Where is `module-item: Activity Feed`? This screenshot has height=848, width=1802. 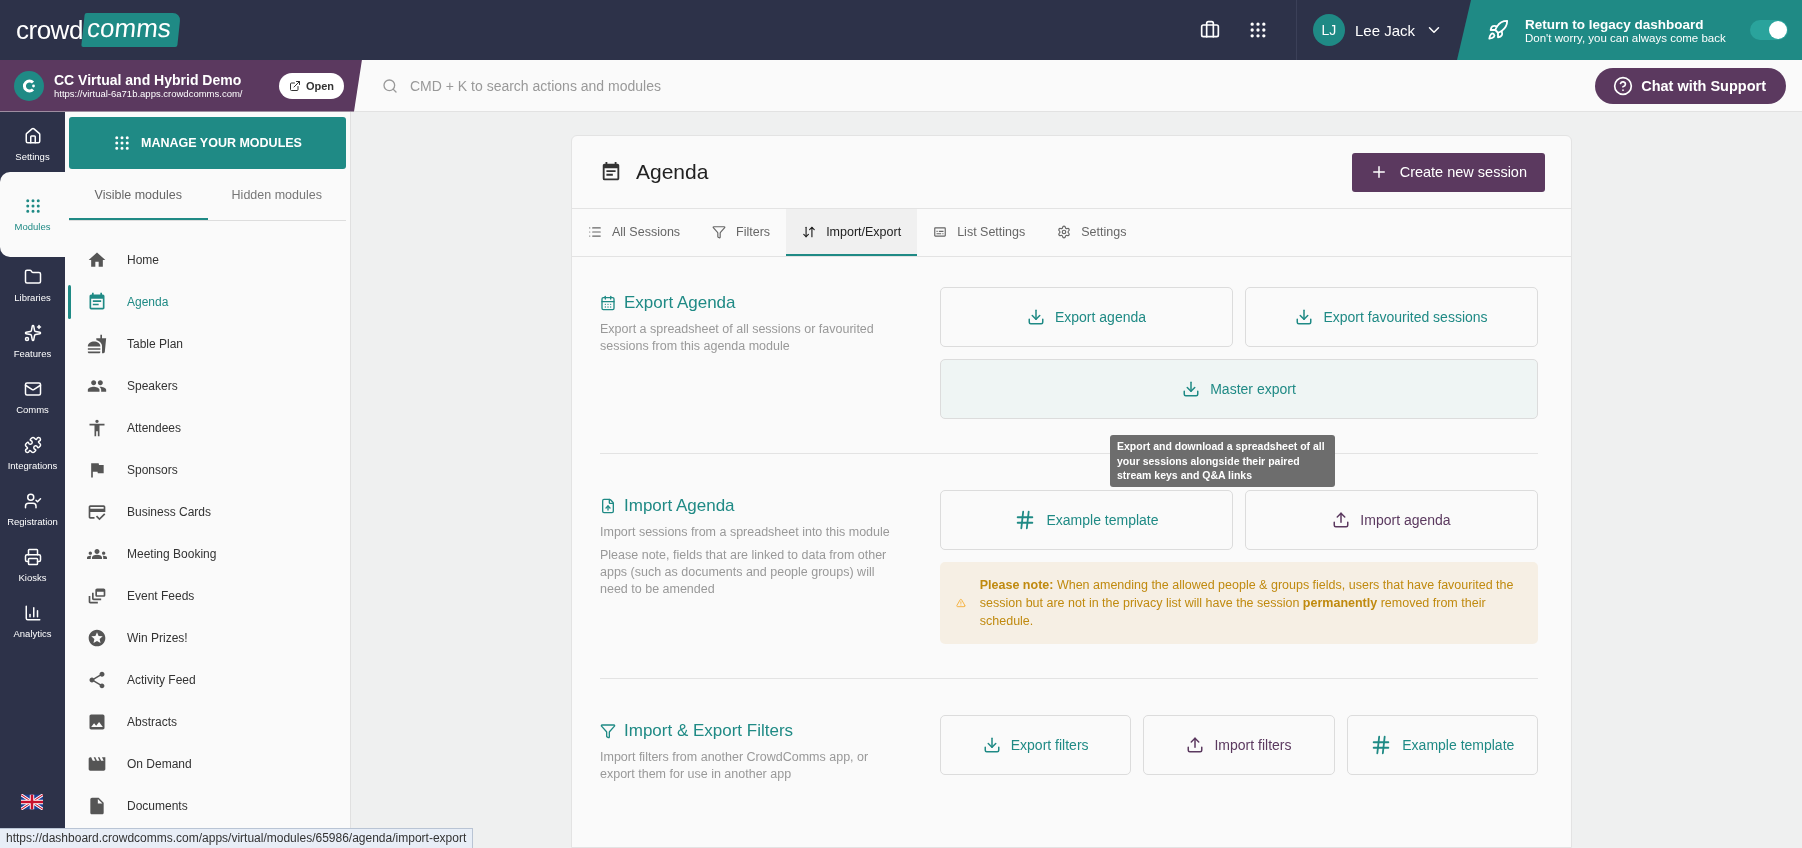 module-item: Activity Feed is located at coordinates (207, 680).